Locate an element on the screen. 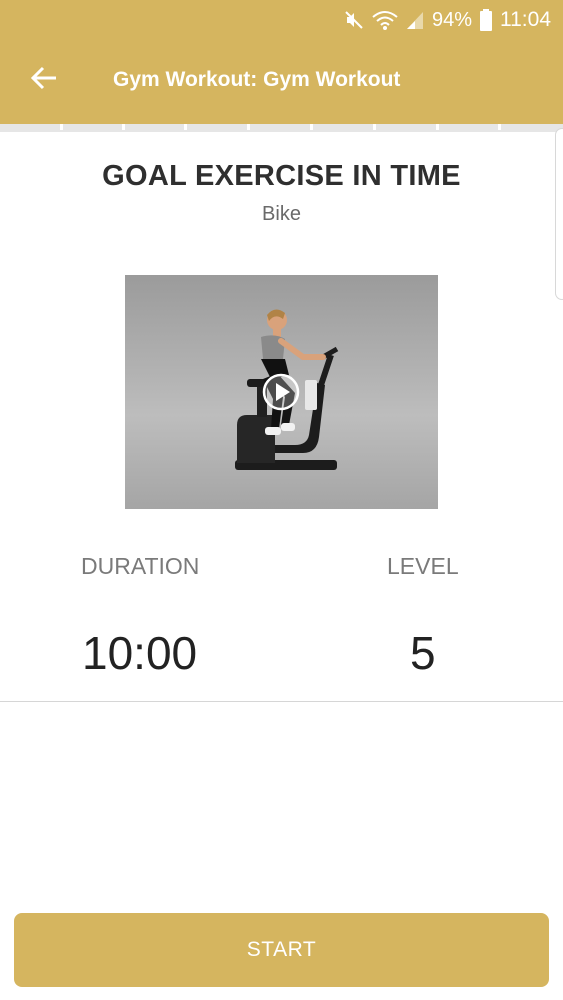 This screenshot has width=563, height=1000. duration-label: DURATION is located at coordinates (140, 566).